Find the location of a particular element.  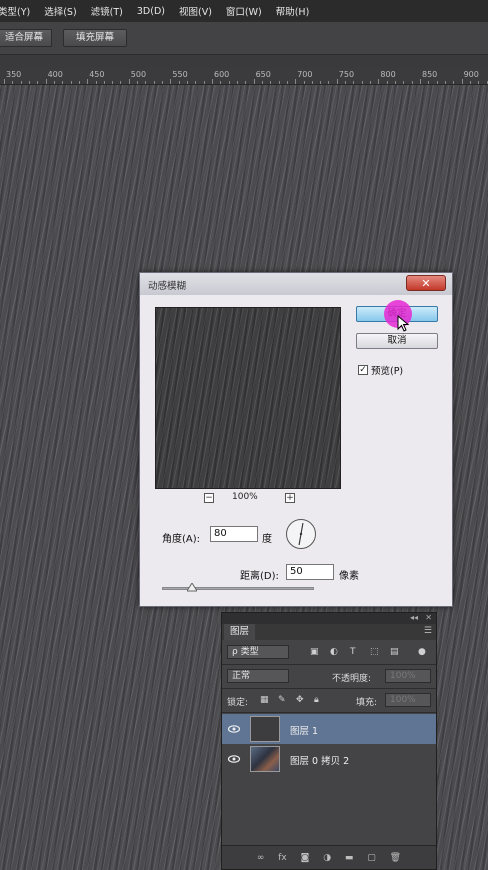

lock-row: 锁定: ▦ ✎ ✥ 🔒︎ 填充: 100% is located at coordinates (329, 700).